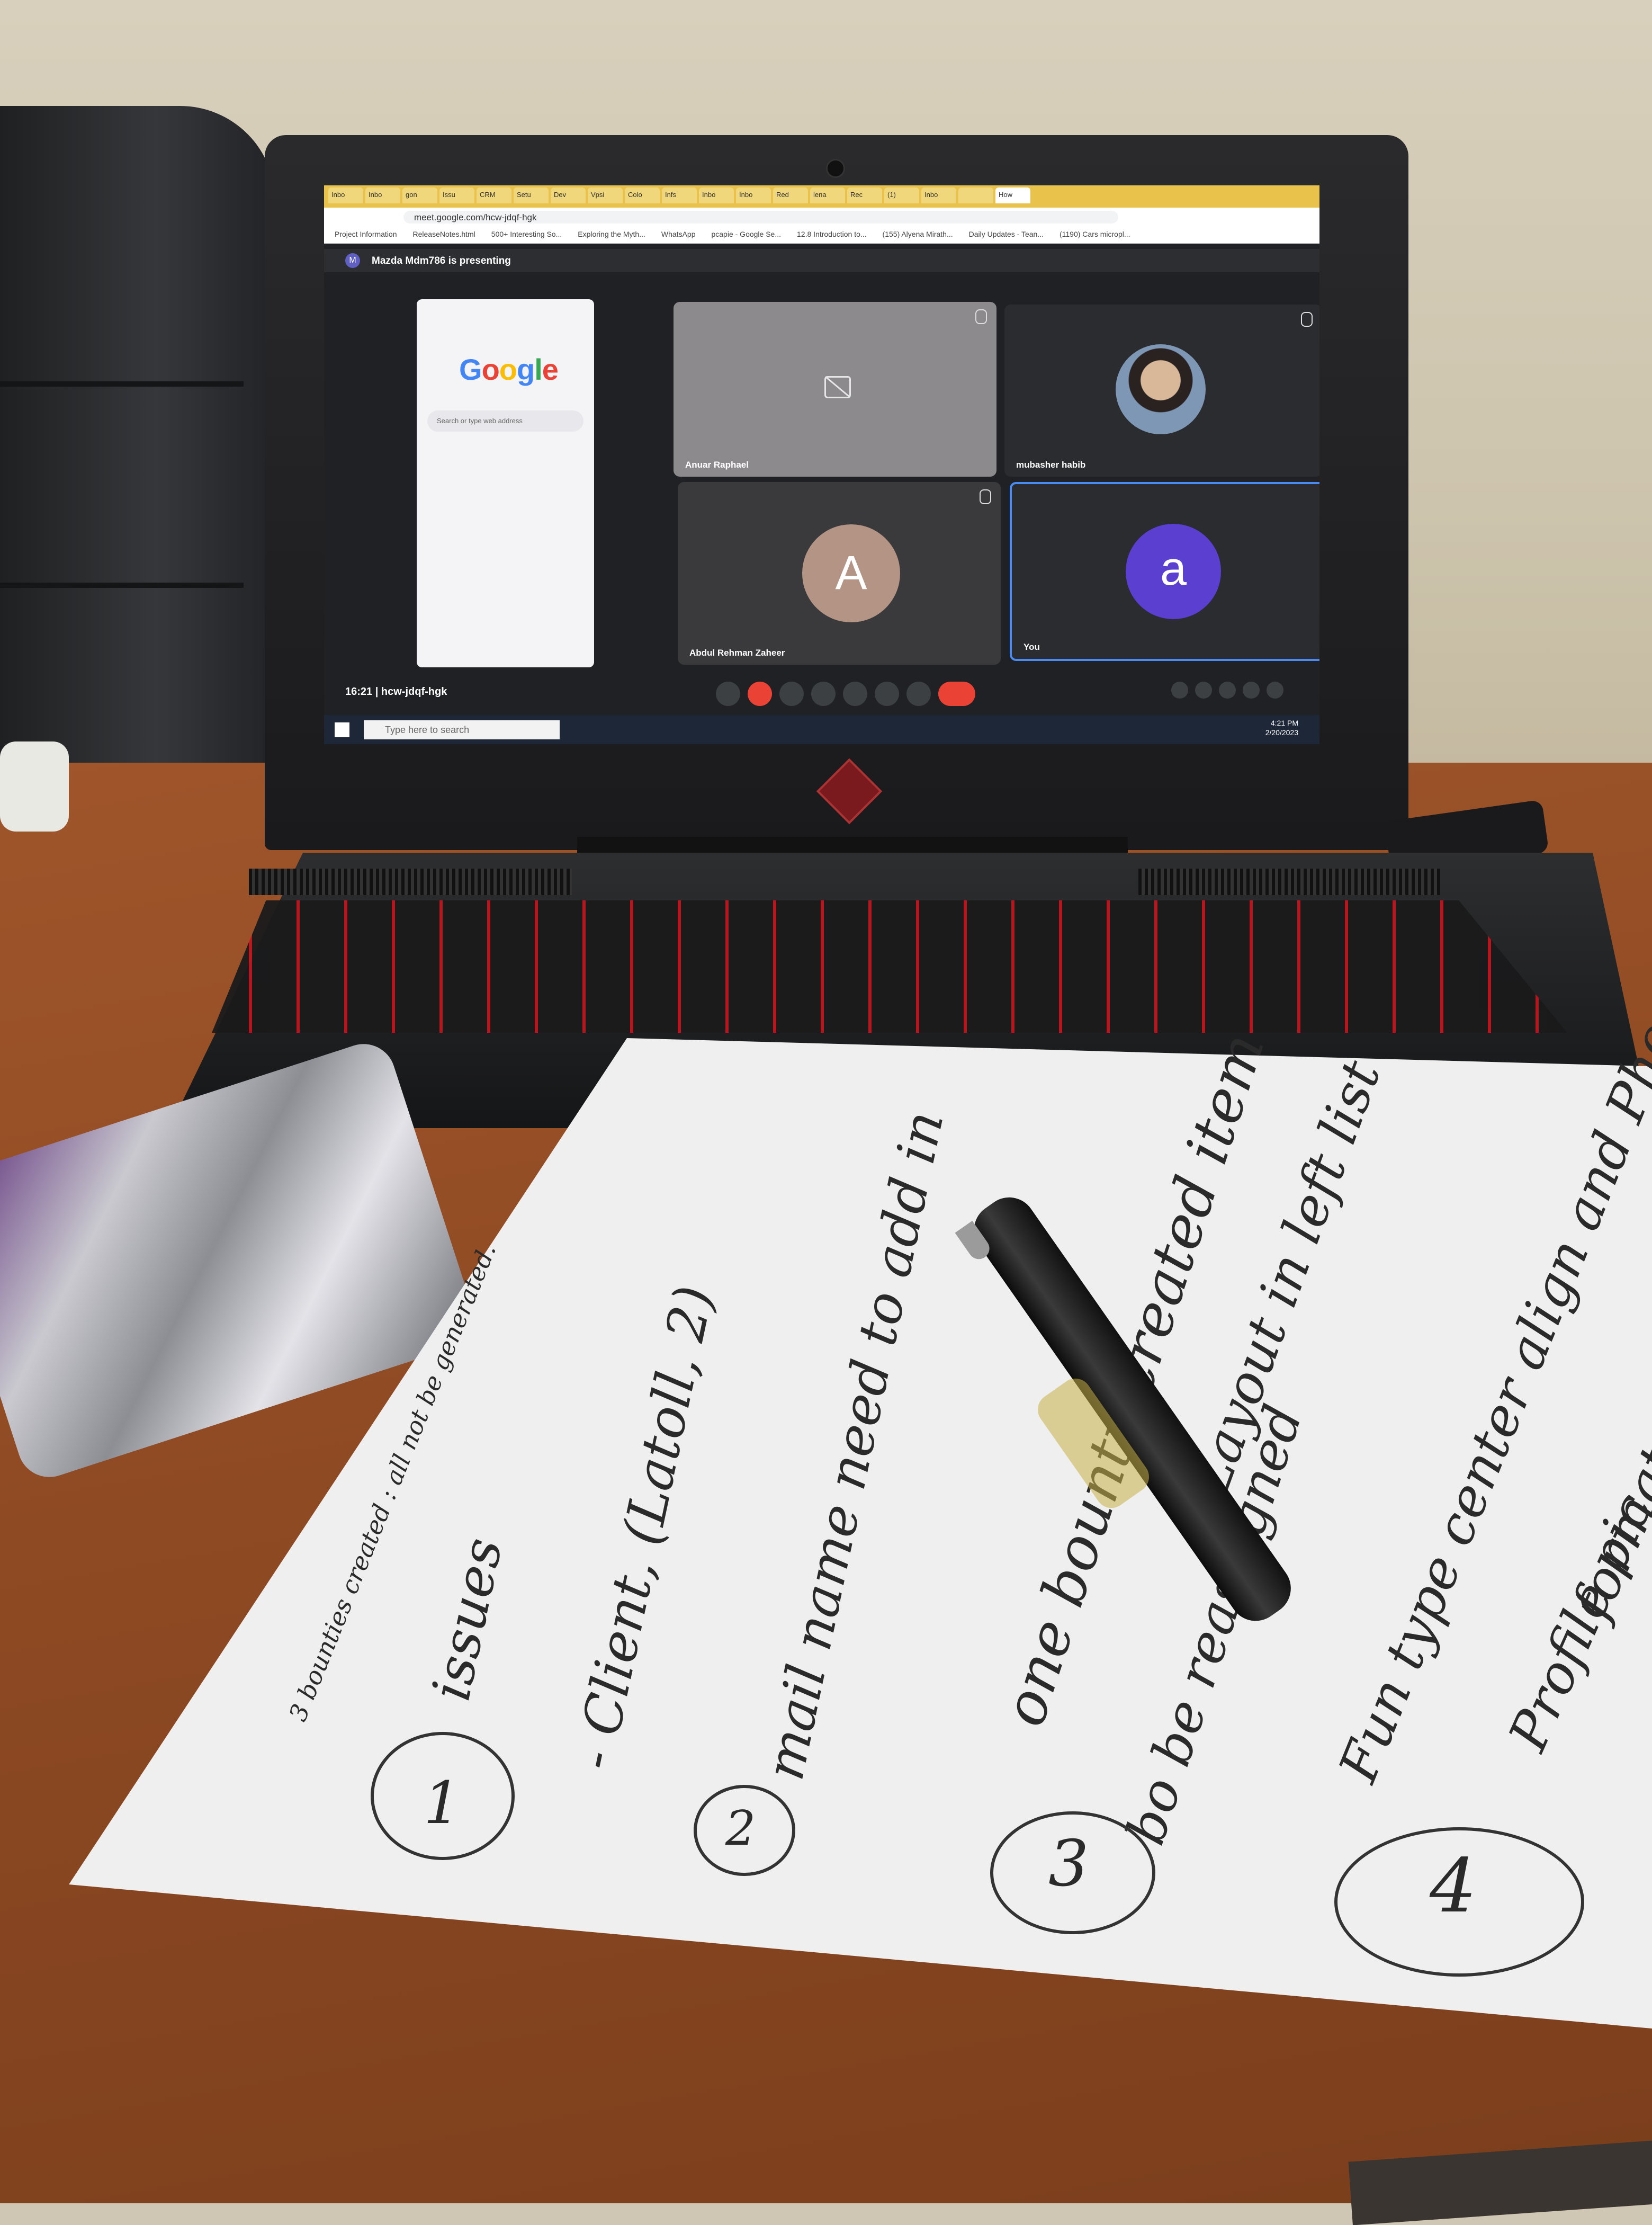 The height and width of the screenshot is (2225, 1652). I want to click on raise-hand-button, so click(823, 694).